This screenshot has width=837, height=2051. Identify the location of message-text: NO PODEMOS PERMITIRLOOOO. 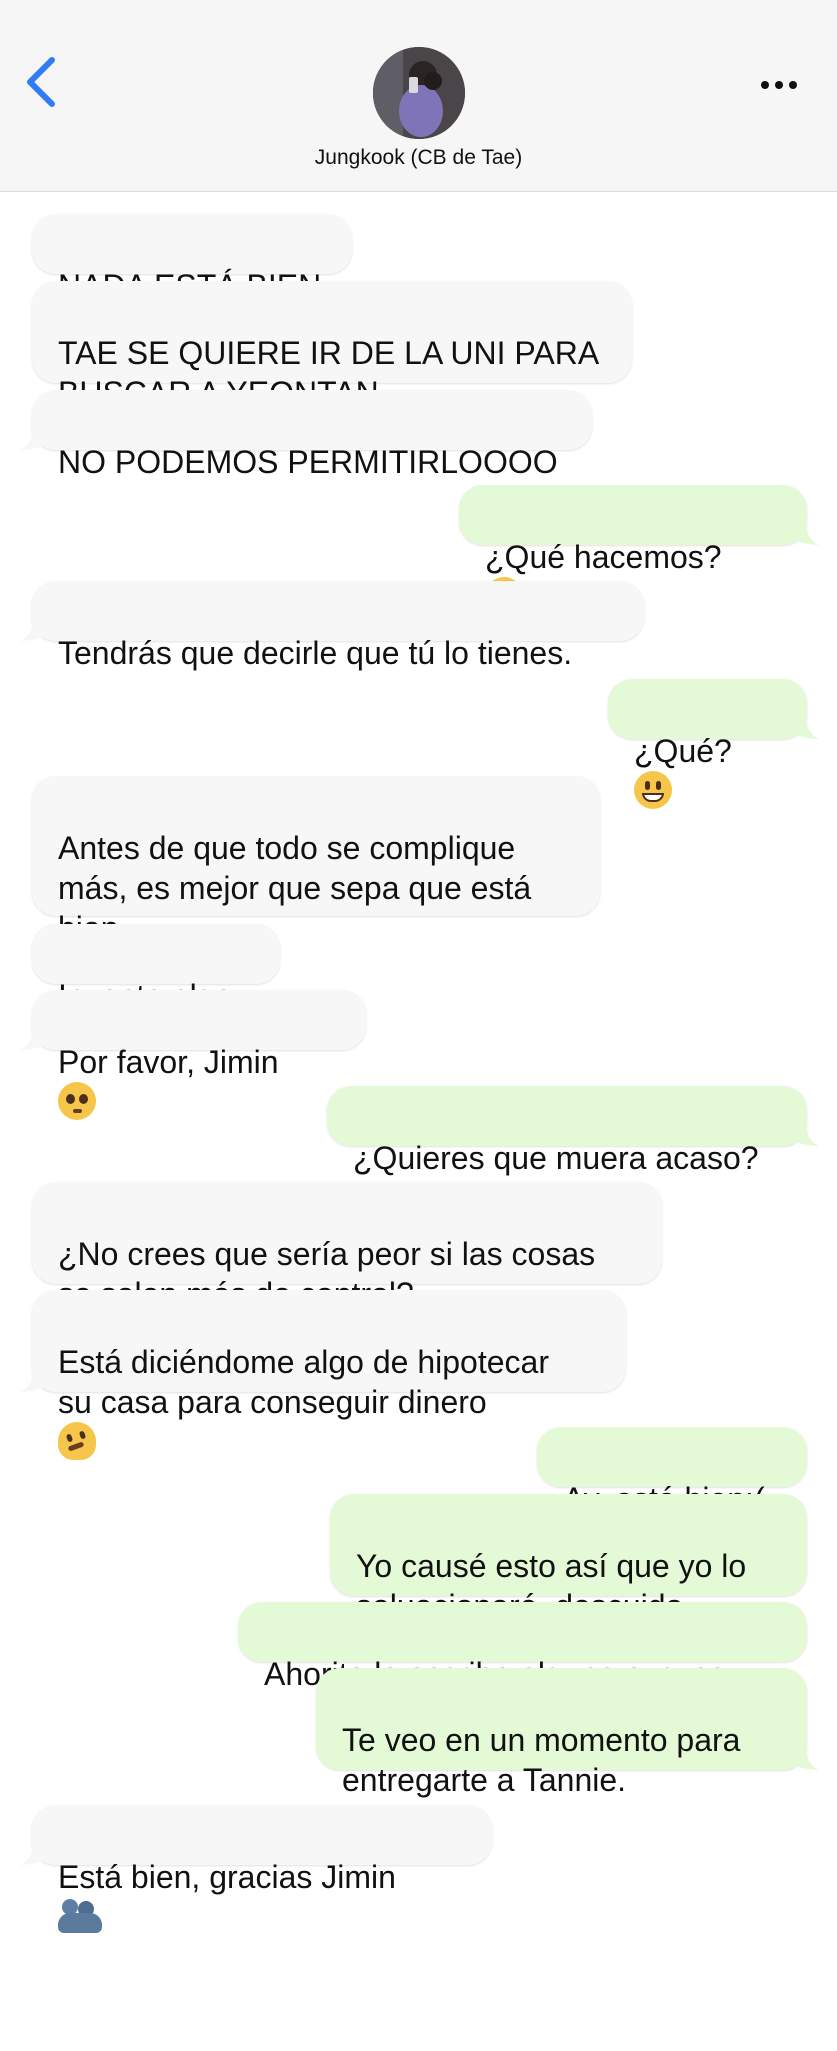
(308, 462).